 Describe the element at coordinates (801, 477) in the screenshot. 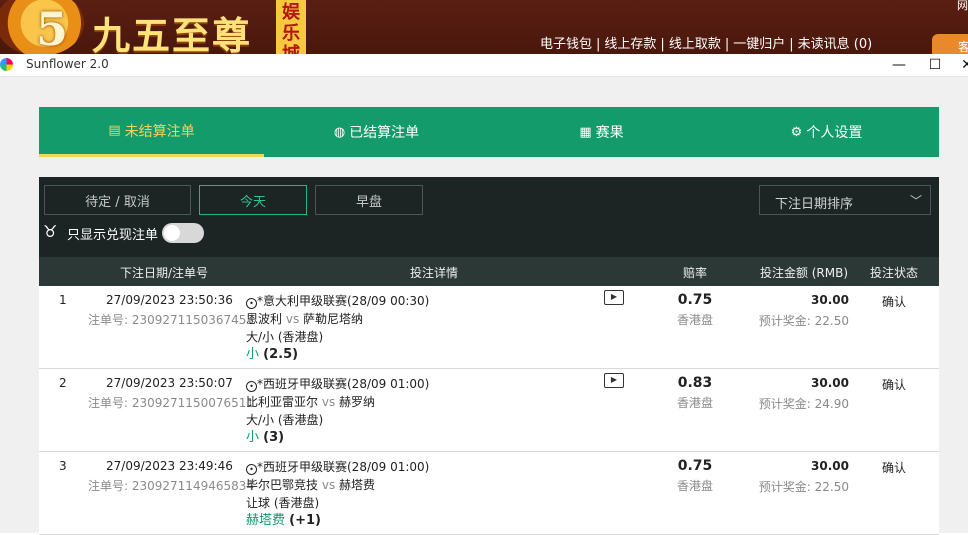

I see `bet-amount: 30.00 预计奖金: 22.50` at that location.